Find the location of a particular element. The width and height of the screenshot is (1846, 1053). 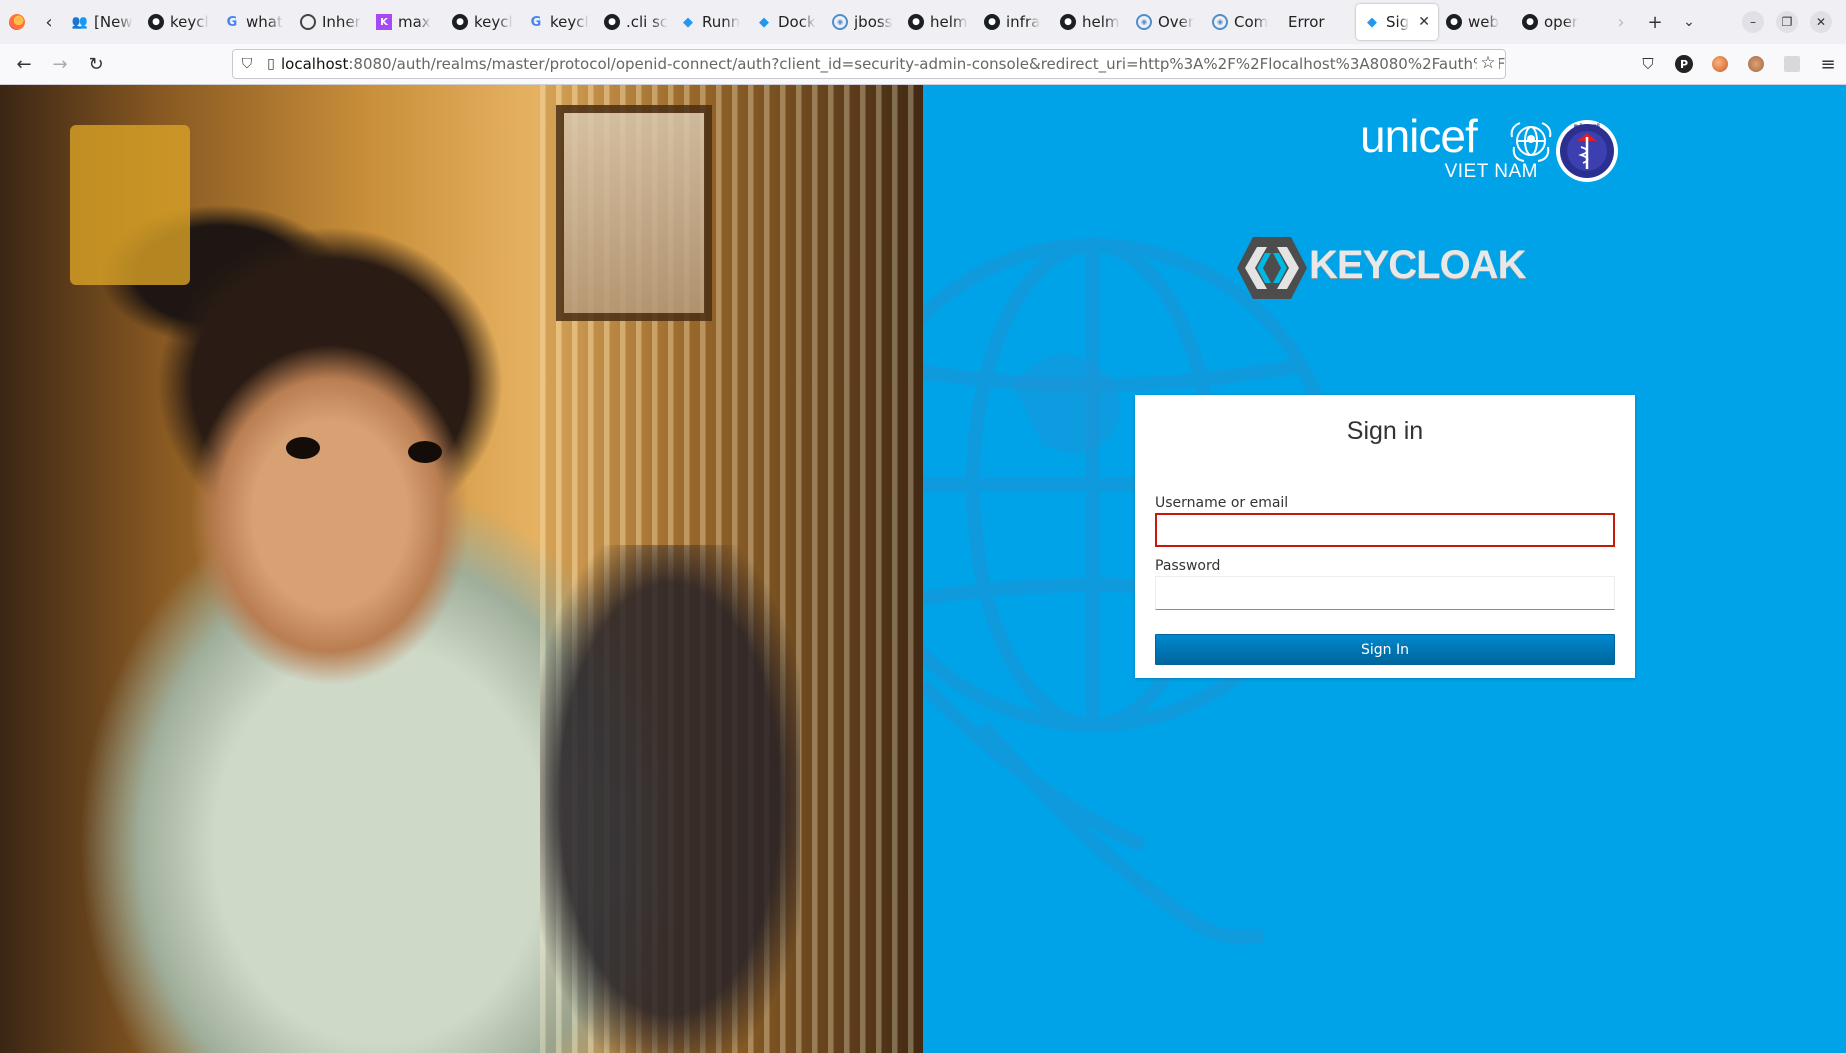

reload-icon: ↻ is located at coordinates (96, 64).